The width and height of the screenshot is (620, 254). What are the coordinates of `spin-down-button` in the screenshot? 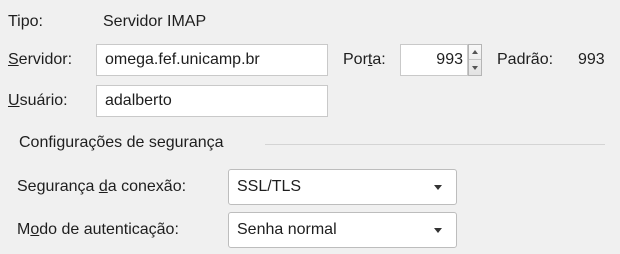 It's located at (475, 67).